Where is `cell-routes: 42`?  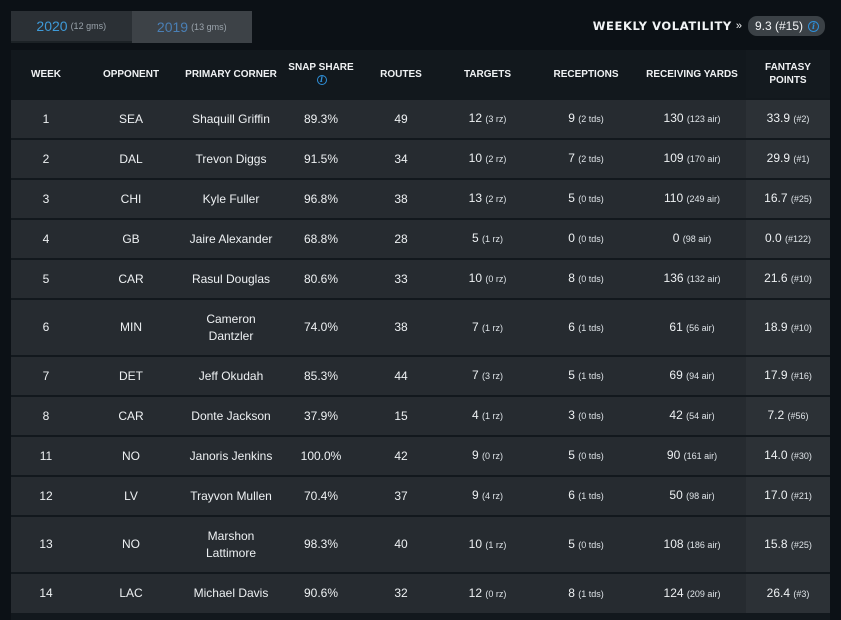
cell-routes: 42 is located at coordinates (401, 455).